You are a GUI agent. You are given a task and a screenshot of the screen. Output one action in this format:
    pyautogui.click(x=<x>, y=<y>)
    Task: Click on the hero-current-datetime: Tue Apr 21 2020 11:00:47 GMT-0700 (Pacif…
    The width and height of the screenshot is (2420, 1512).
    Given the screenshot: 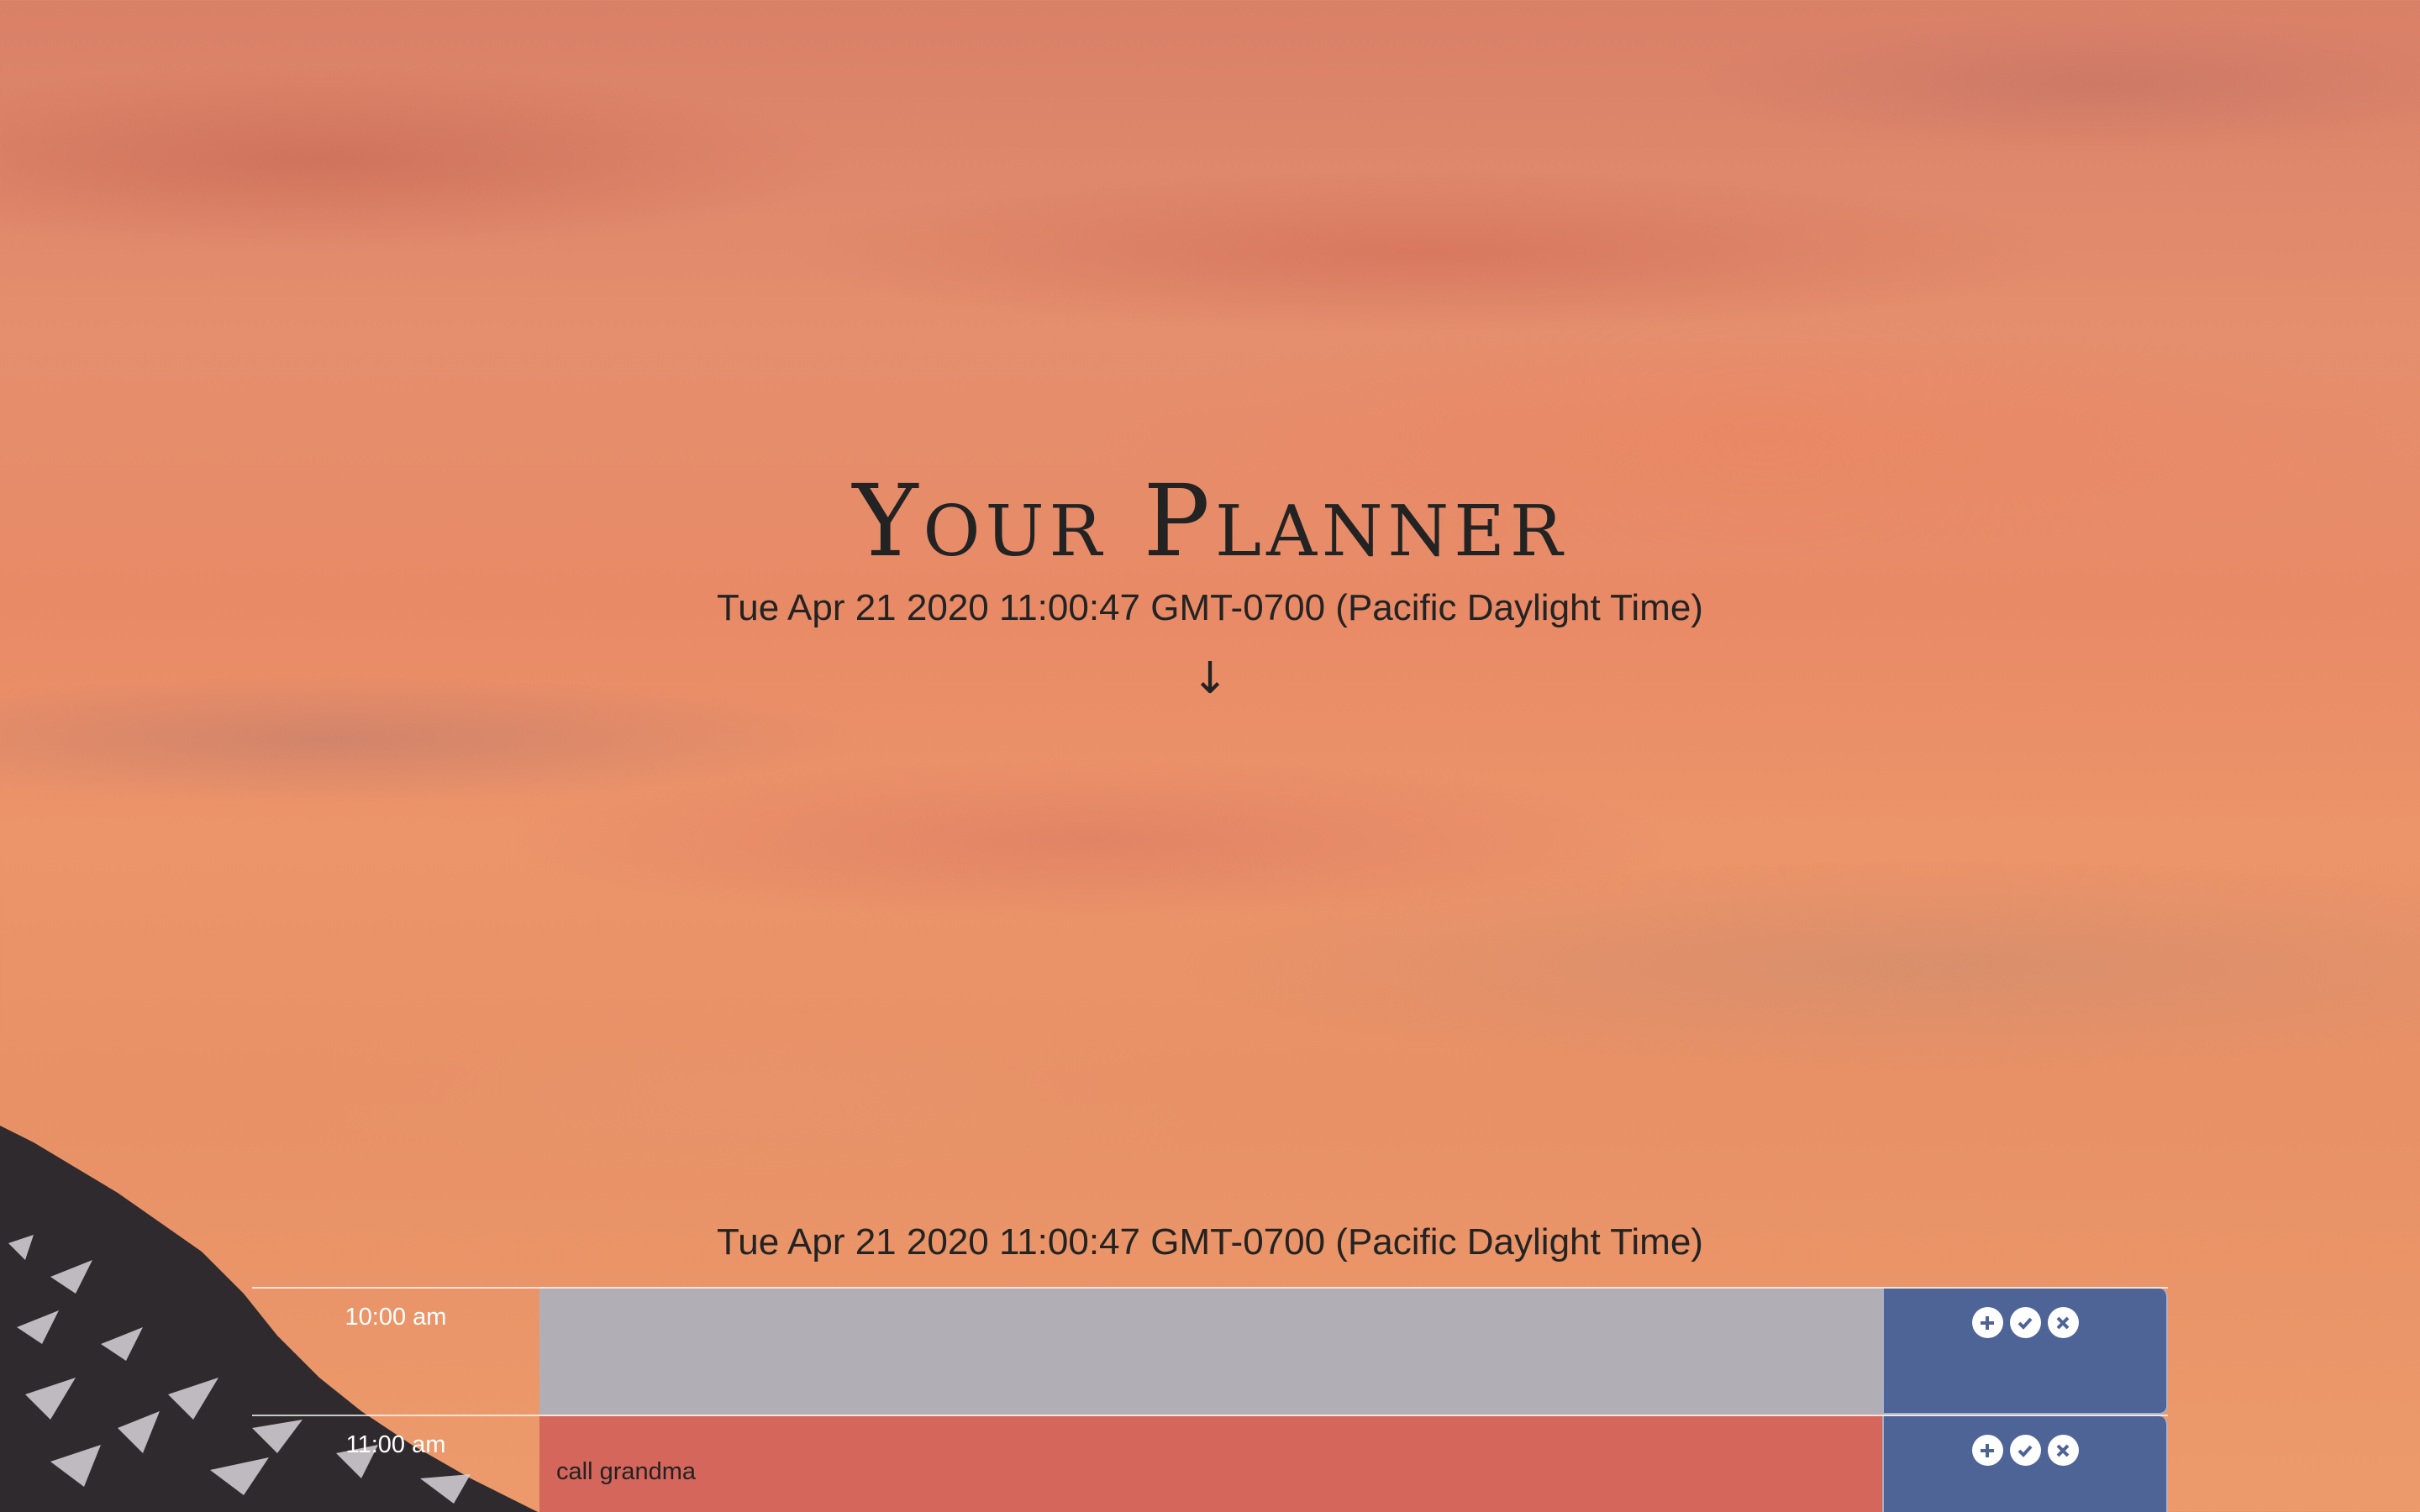 What is the action you would take?
    pyautogui.click(x=1210, y=607)
    